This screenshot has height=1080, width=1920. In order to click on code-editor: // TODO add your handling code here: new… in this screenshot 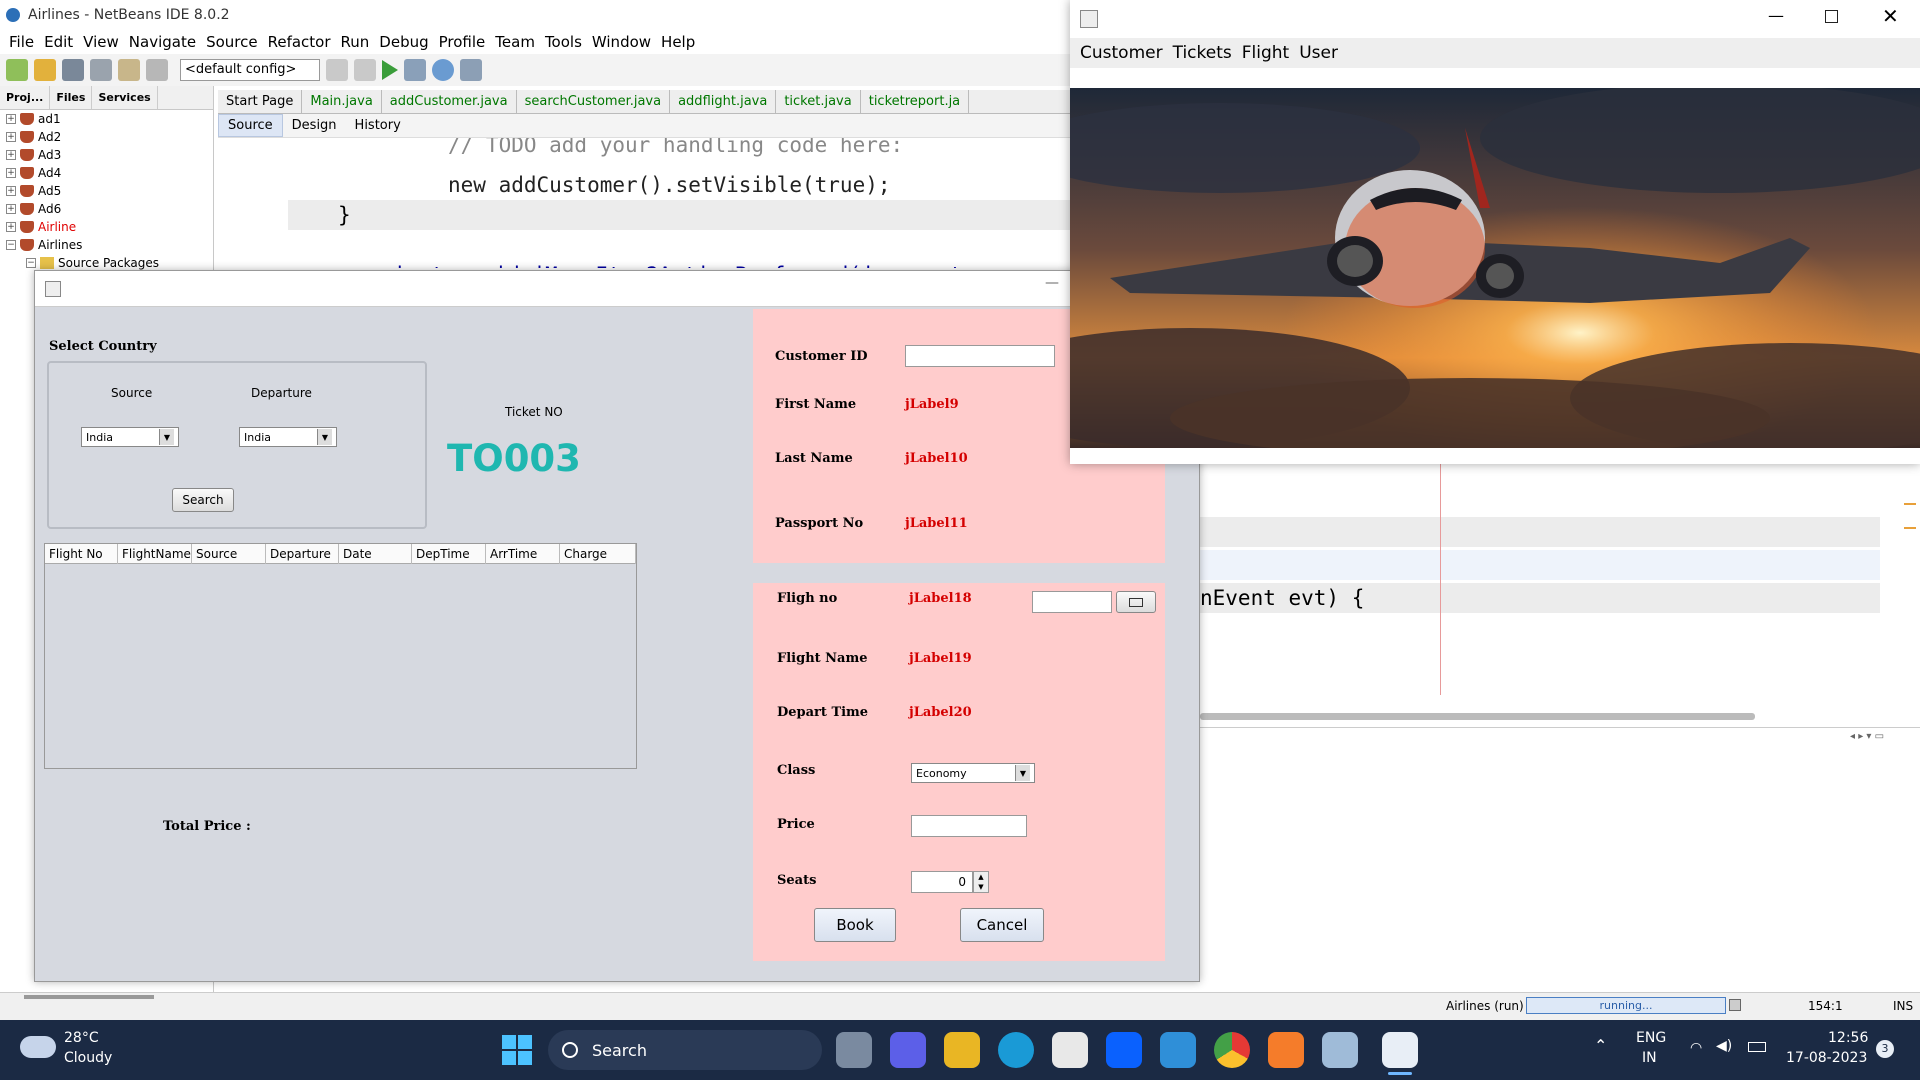, I will do `click(644, 203)`.